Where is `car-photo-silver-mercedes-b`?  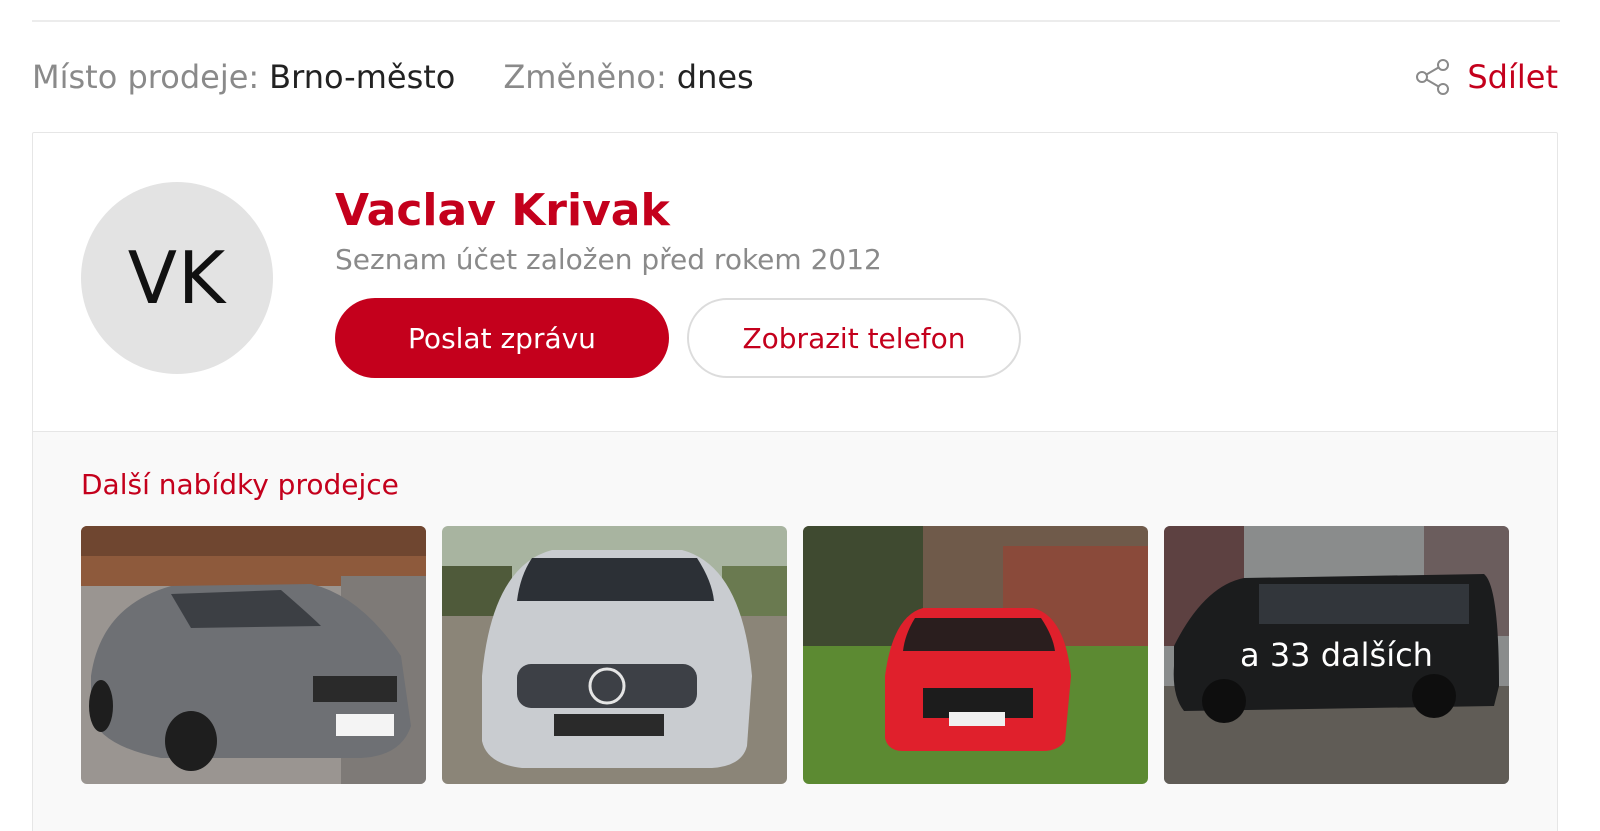 car-photo-silver-mercedes-b is located at coordinates (614, 655).